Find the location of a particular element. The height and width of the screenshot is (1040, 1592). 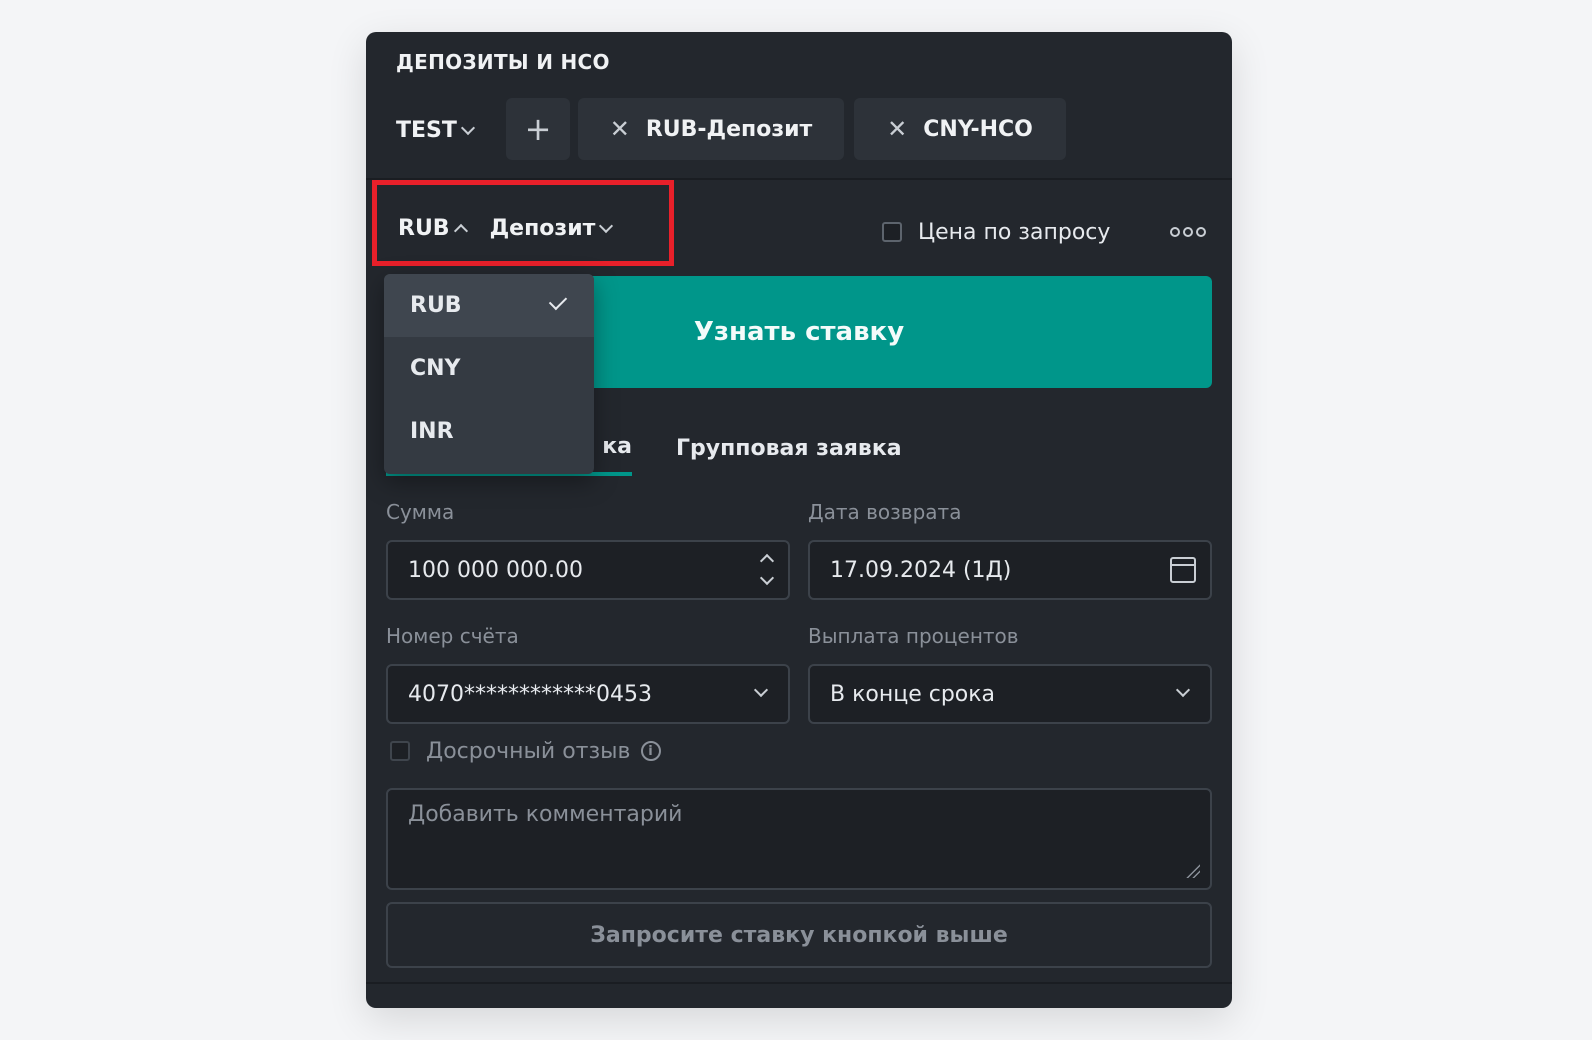

comment-placeholder: Добавить комментарий is located at coordinates (545, 814).